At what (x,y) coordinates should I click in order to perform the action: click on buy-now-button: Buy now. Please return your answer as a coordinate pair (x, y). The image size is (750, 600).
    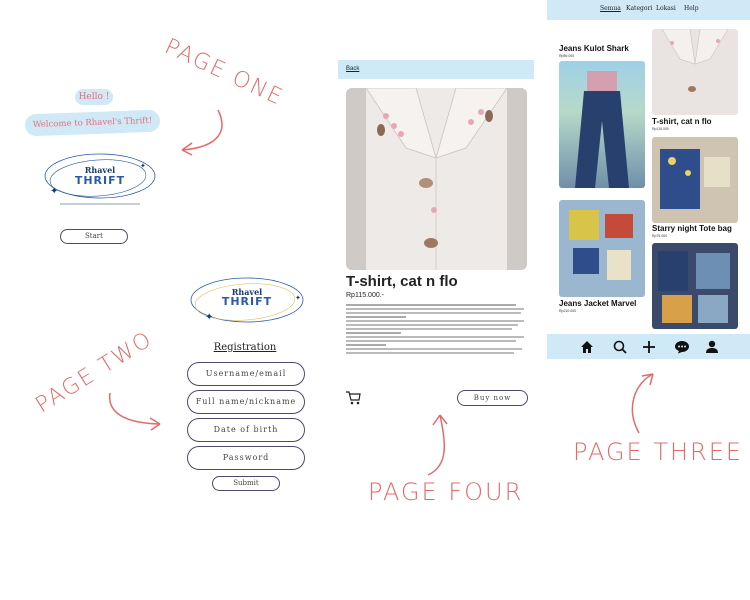
    Looking at the image, I should click on (492, 398).